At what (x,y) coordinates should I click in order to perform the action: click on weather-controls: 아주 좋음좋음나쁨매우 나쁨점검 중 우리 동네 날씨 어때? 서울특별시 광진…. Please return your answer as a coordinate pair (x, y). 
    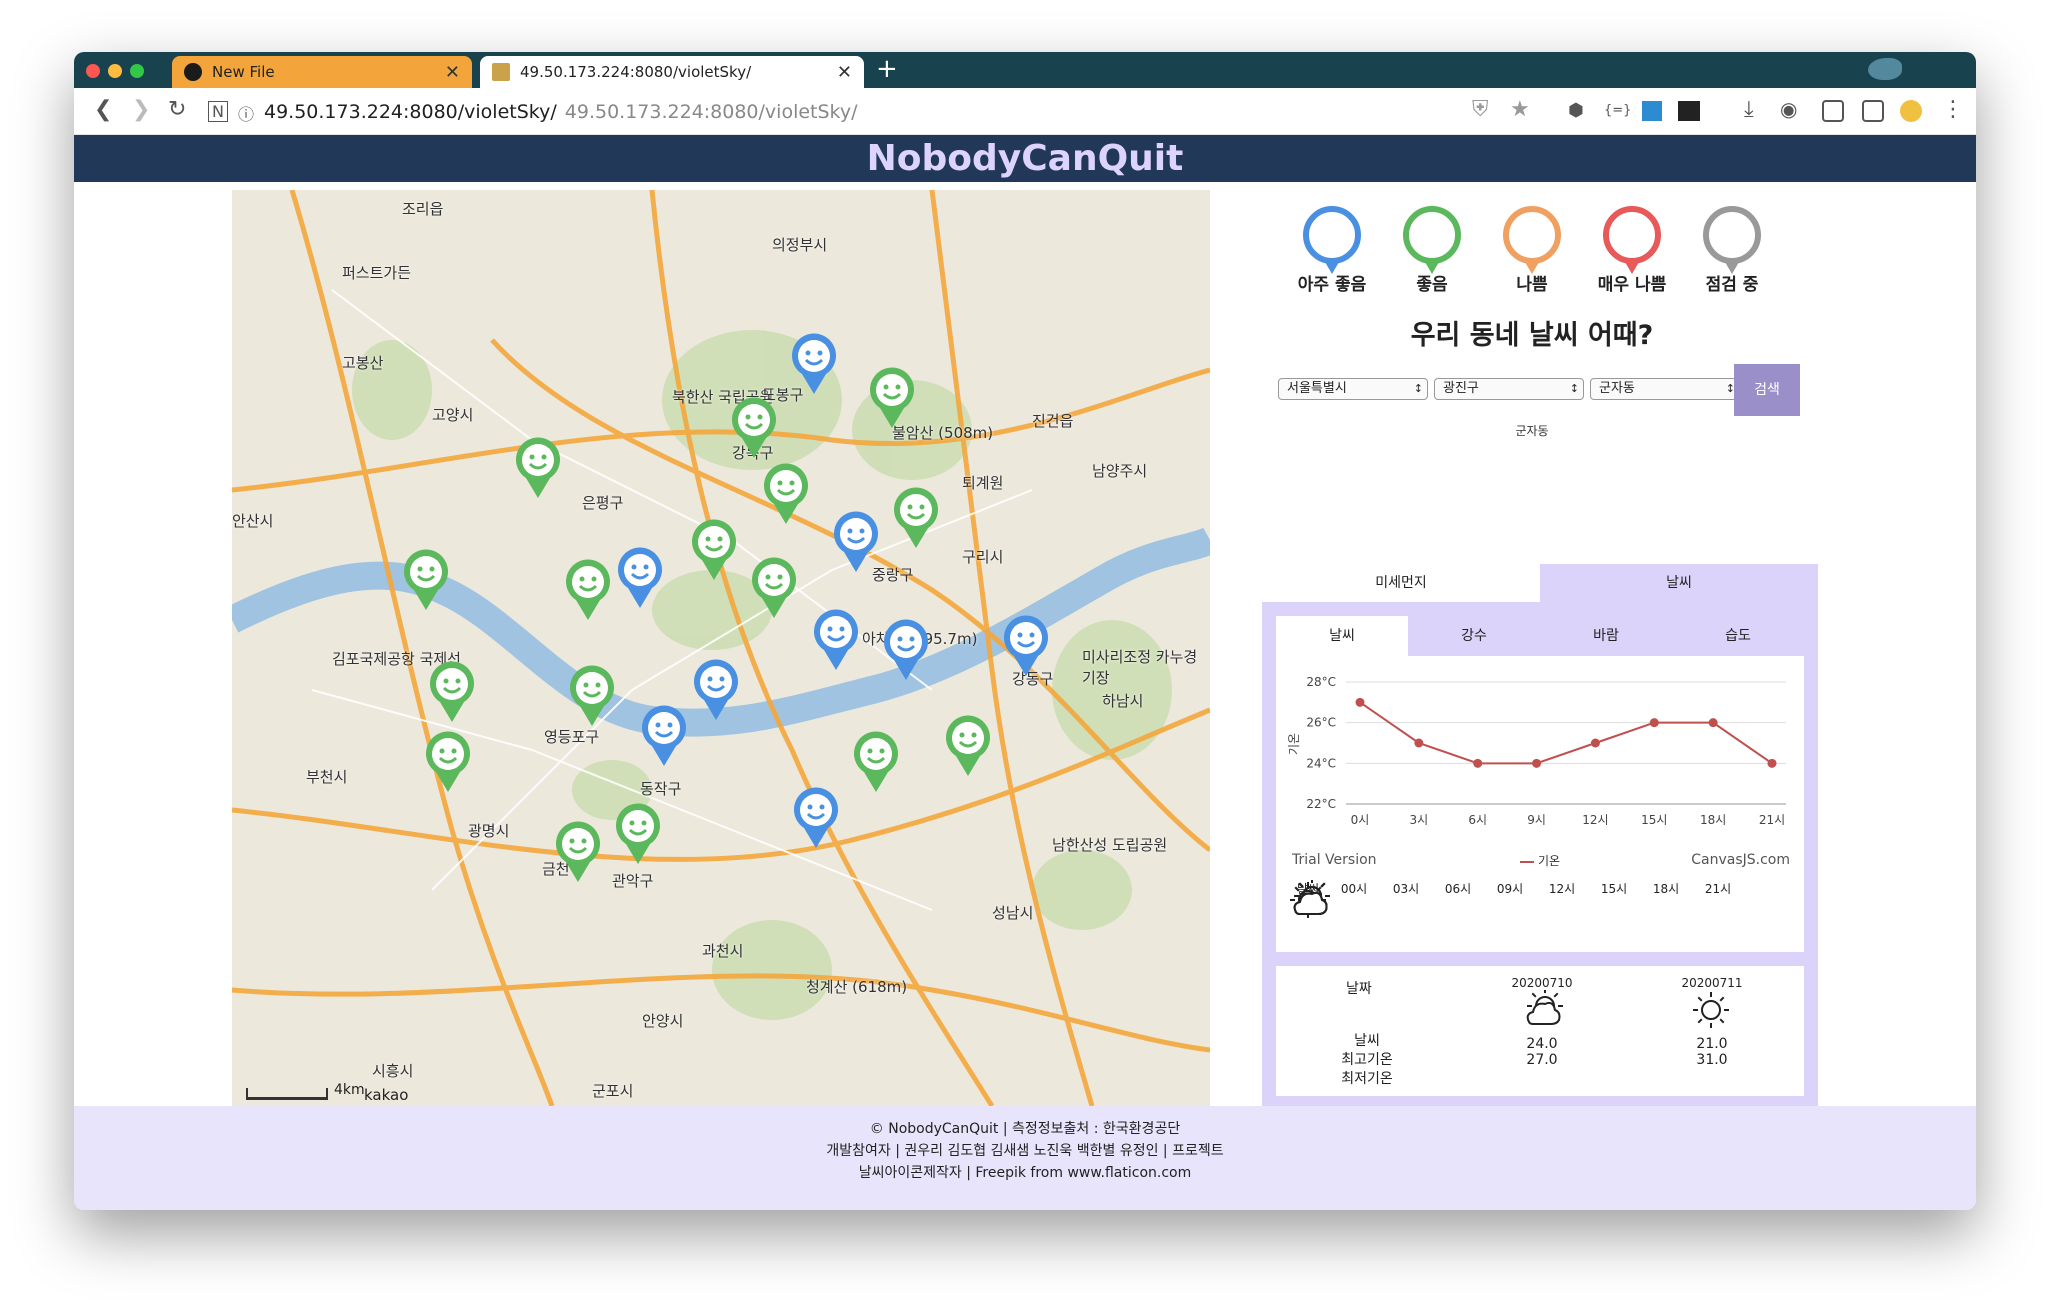
    Looking at the image, I should click on (1532, 322).